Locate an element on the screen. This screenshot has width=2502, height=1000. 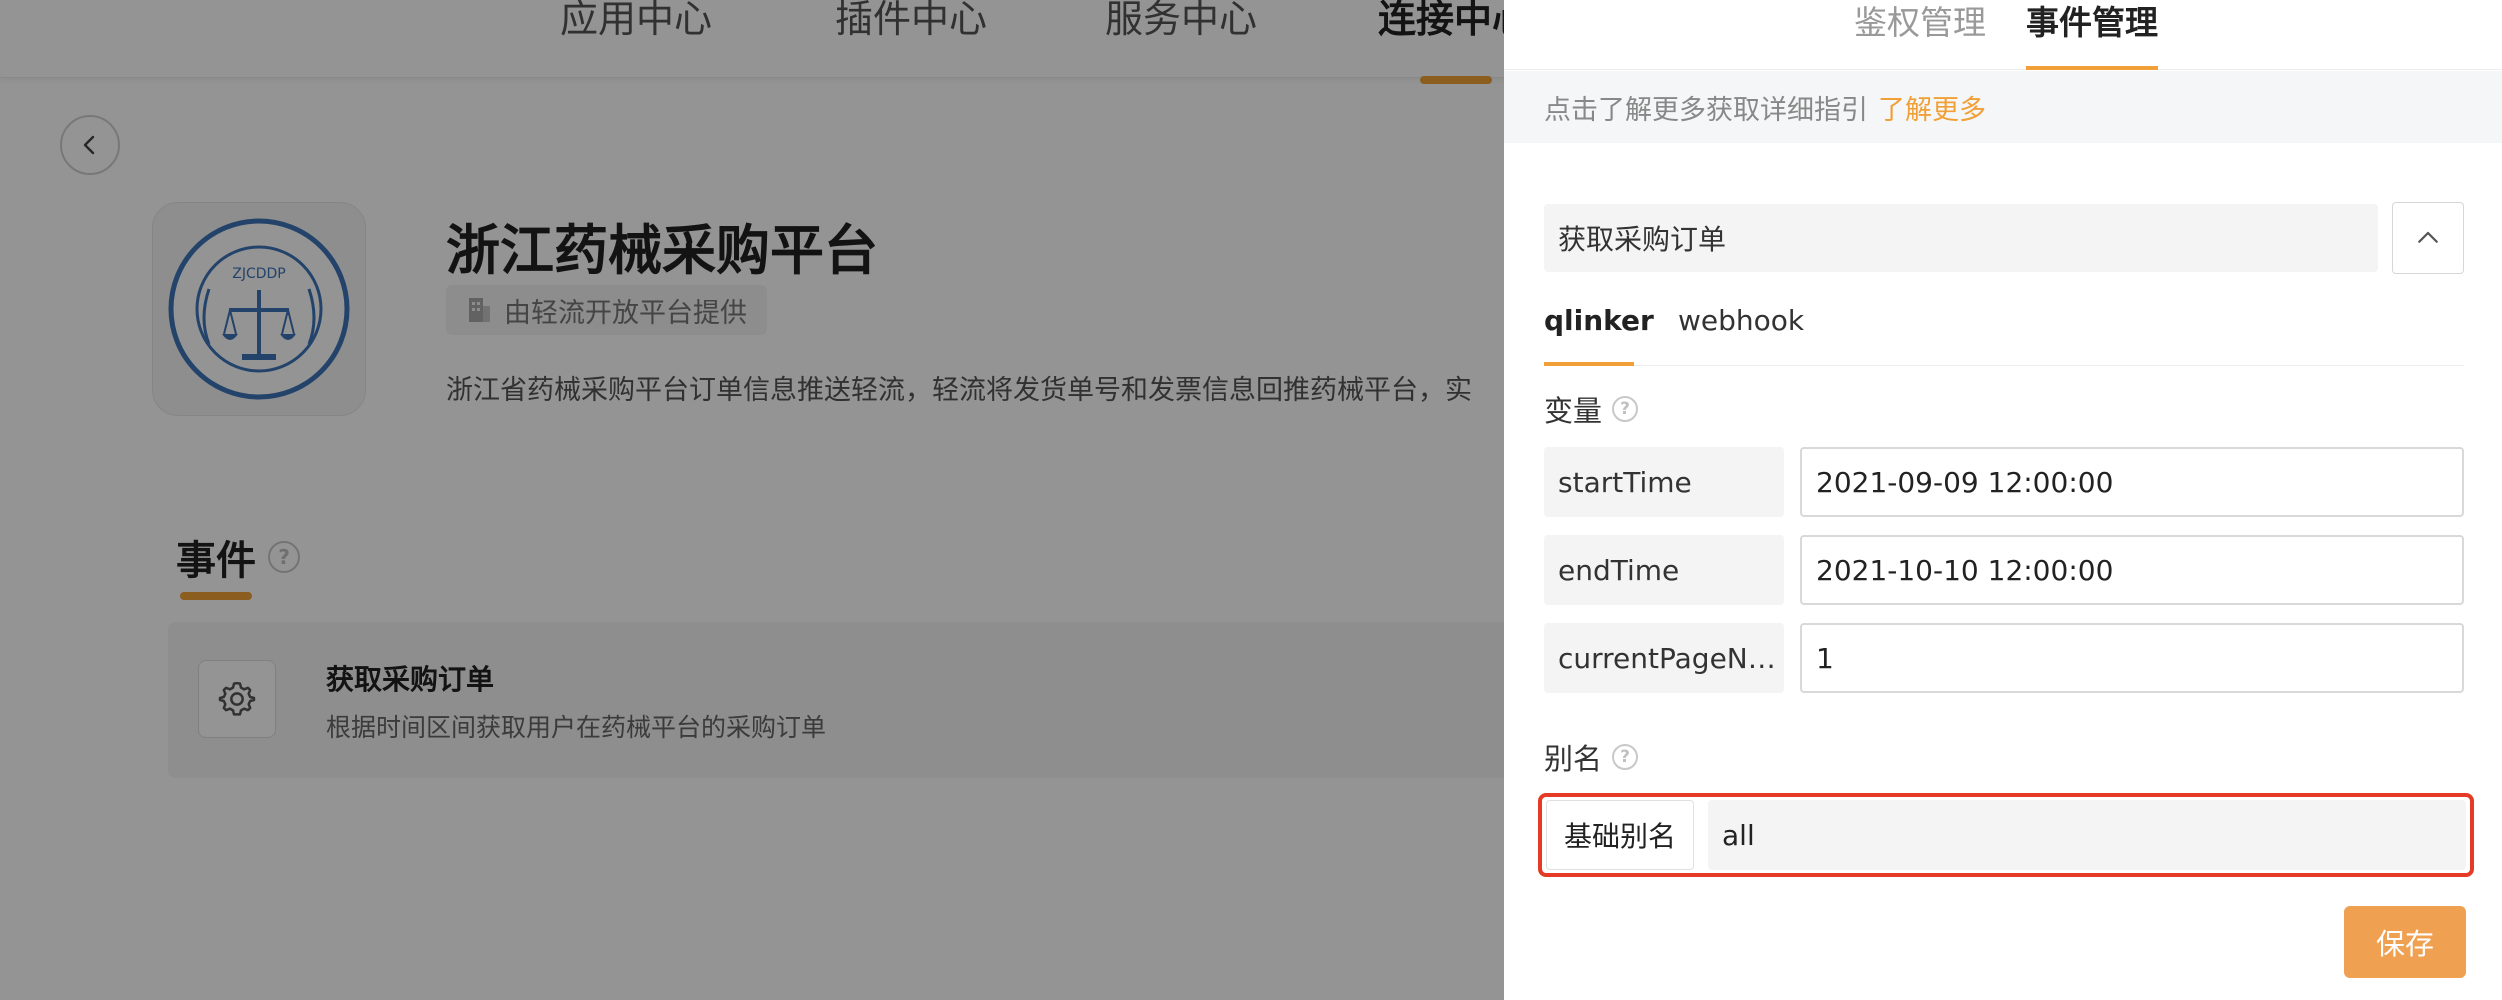
collapse-button is located at coordinates (2428, 238).